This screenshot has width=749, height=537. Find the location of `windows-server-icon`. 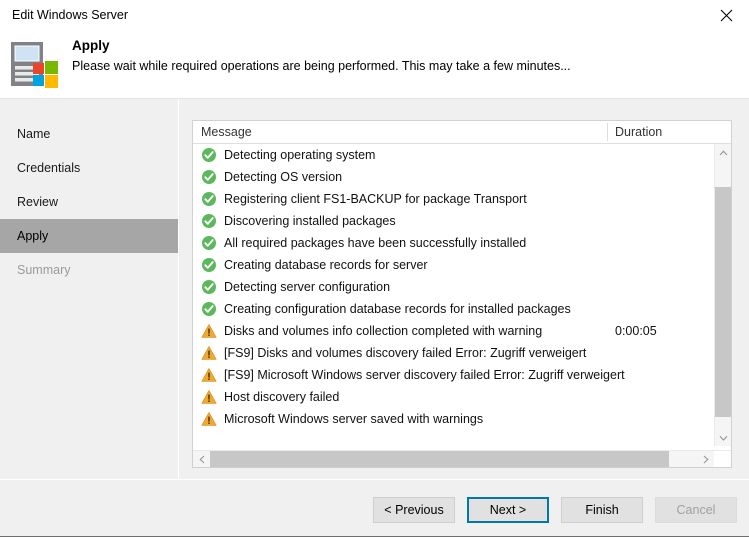

windows-server-icon is located at coordinates (34, 64).